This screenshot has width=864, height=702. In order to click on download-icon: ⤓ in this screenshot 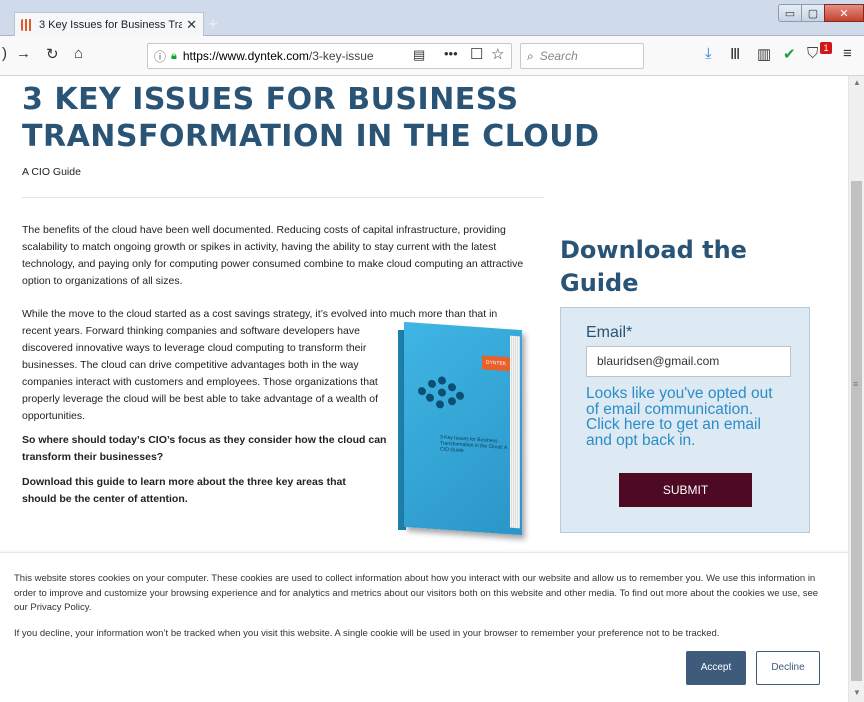, I will do `click(708, 53)`.